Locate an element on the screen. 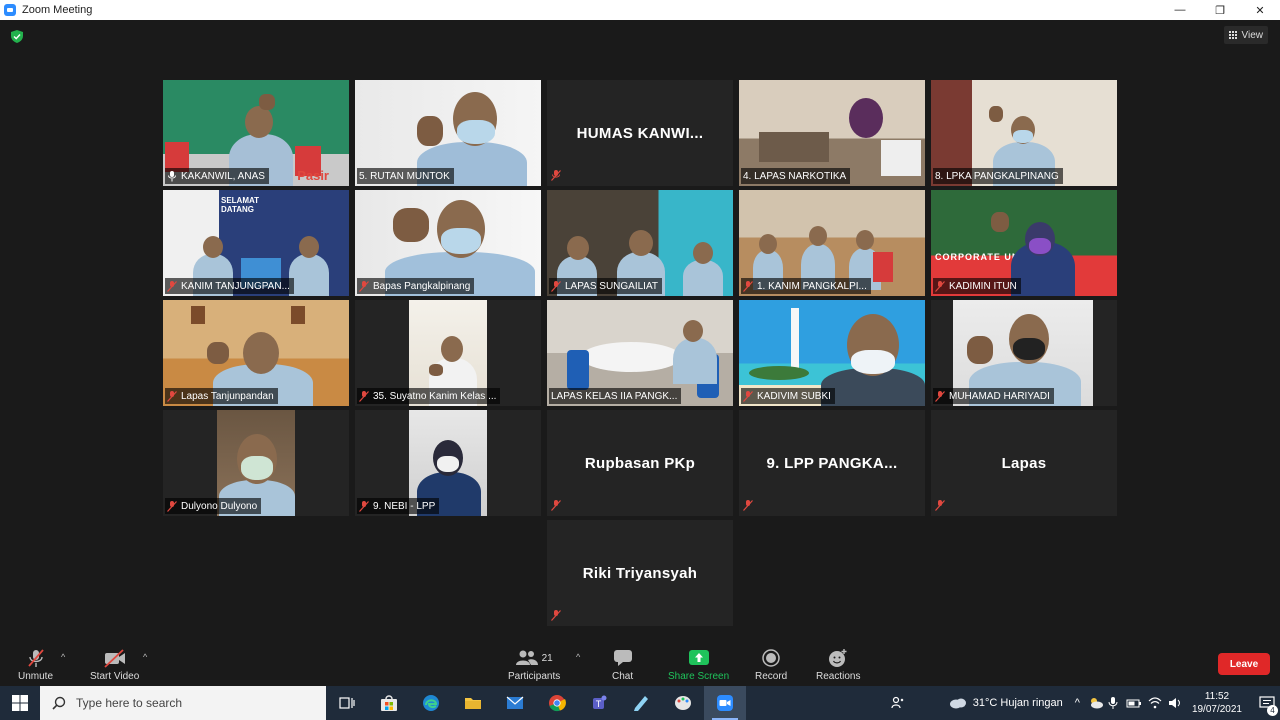 The image size is (1280, 720). video-tile: Dulyono Dulyono is located at coordinates (256, 463).